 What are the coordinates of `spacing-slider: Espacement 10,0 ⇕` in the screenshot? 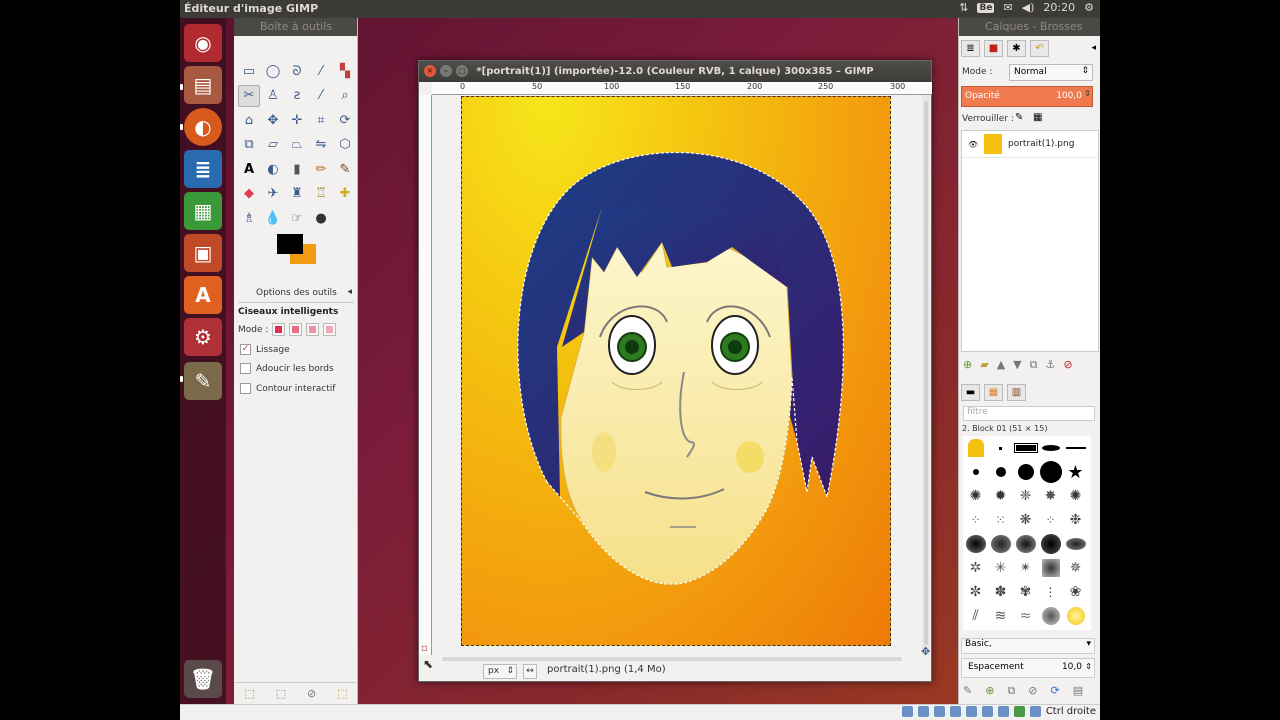 It's located at (1028, 668).